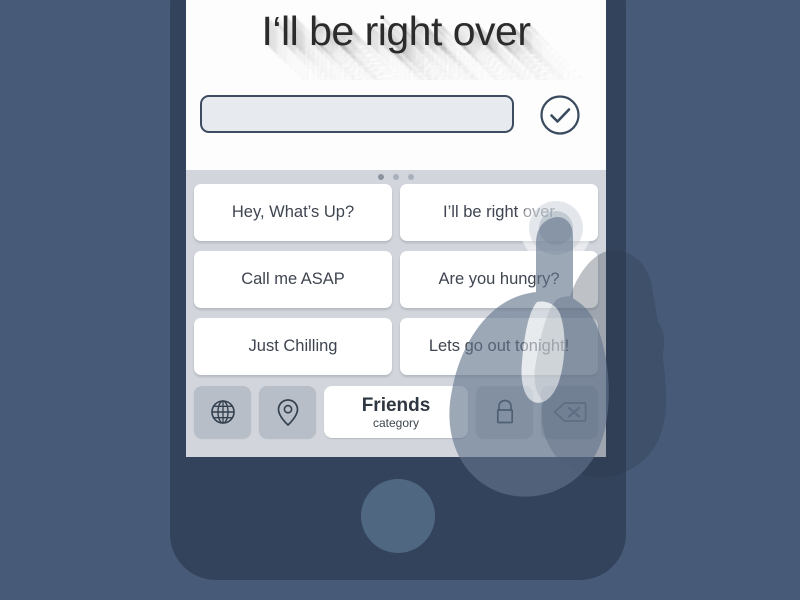 The image size is (800, 600). What do you see at coordinates (396, 422) in the screenshot?
I see `category-sublabel: category` at bounding box center [396, 422].